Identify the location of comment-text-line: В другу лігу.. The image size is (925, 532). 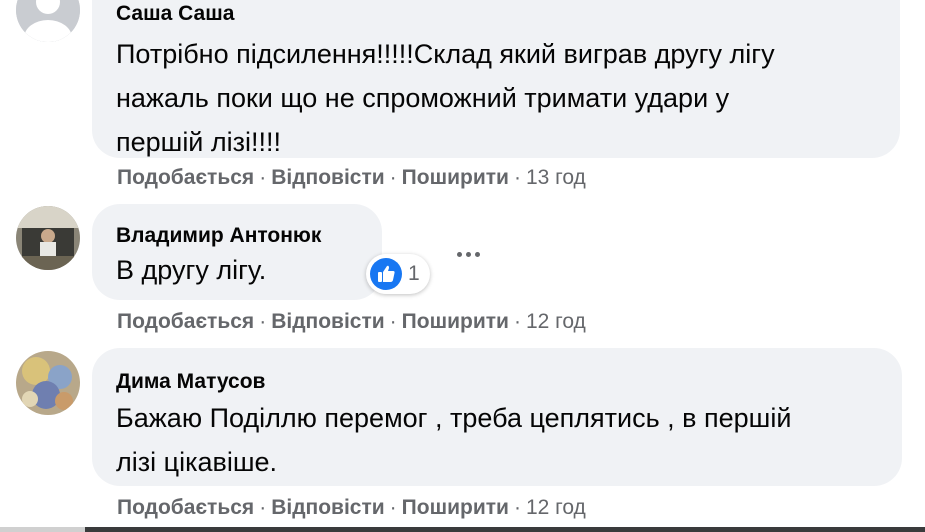
(191, 270).